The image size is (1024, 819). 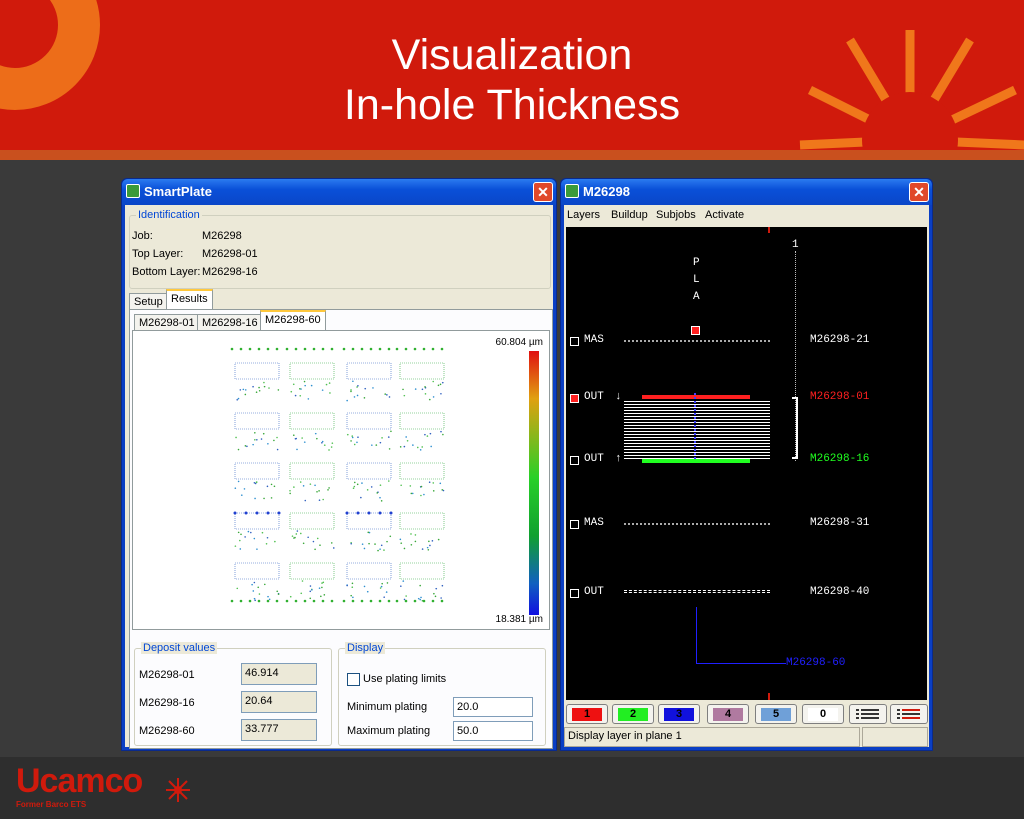 I want to click on tab-layer-60: M26298-60, so click(x=293, y=320).